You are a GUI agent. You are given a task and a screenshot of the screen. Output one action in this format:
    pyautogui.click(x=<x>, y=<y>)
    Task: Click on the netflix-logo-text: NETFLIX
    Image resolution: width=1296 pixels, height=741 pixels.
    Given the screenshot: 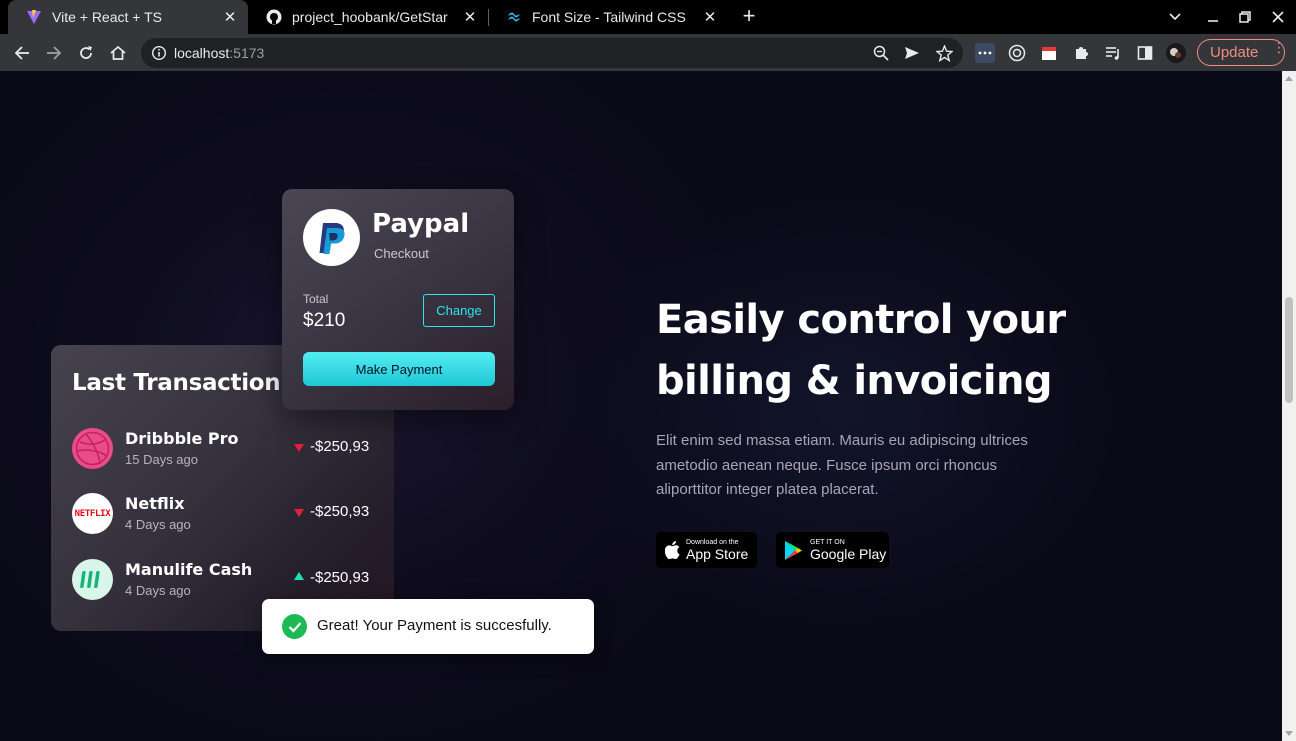 What is the action you would take?
    pyautogui.click(x=92, y=513)
    